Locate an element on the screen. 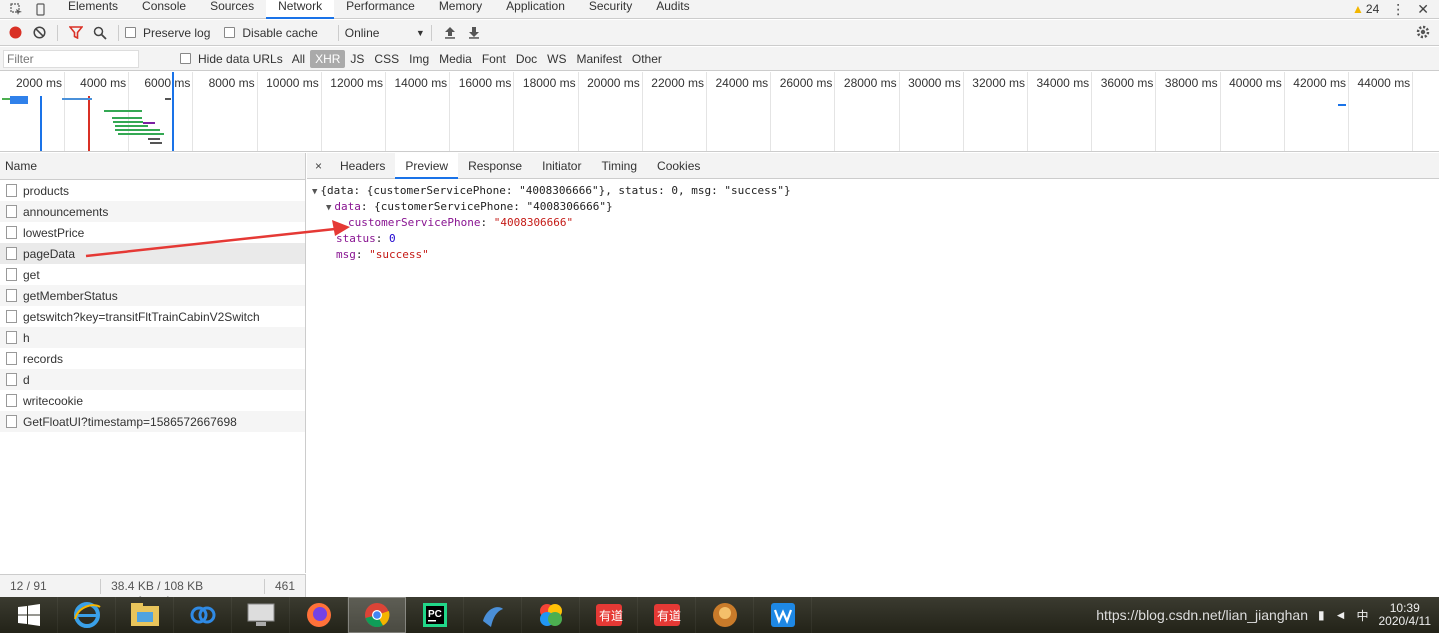 Image resolution: width=1439 pixels, height=633 pixels. request-row: records is located at coordinates (152, 358).